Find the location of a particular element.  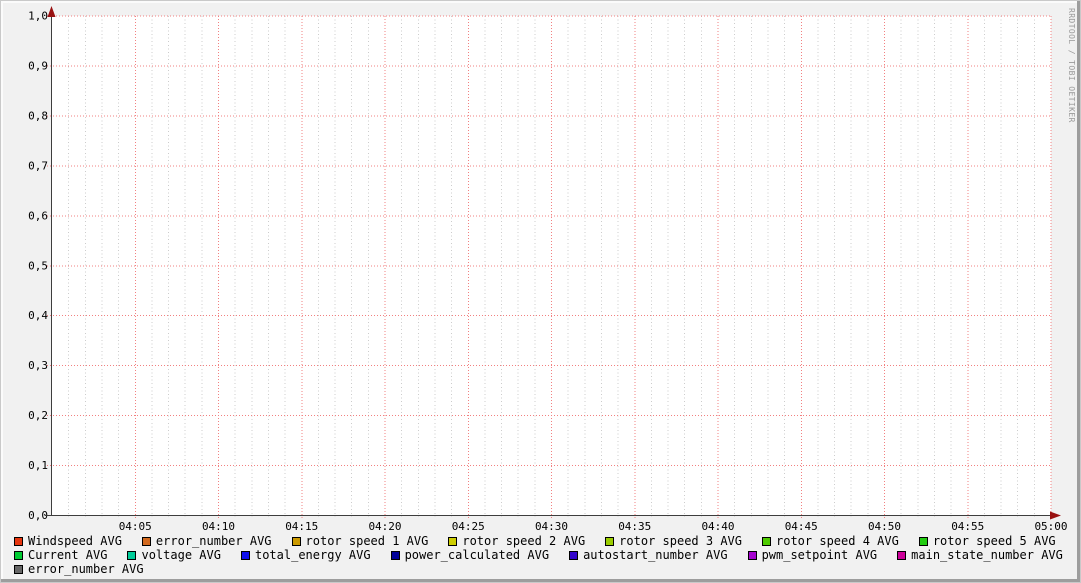

legend-item: total_energy AVG is located at coordinates (305, 555).